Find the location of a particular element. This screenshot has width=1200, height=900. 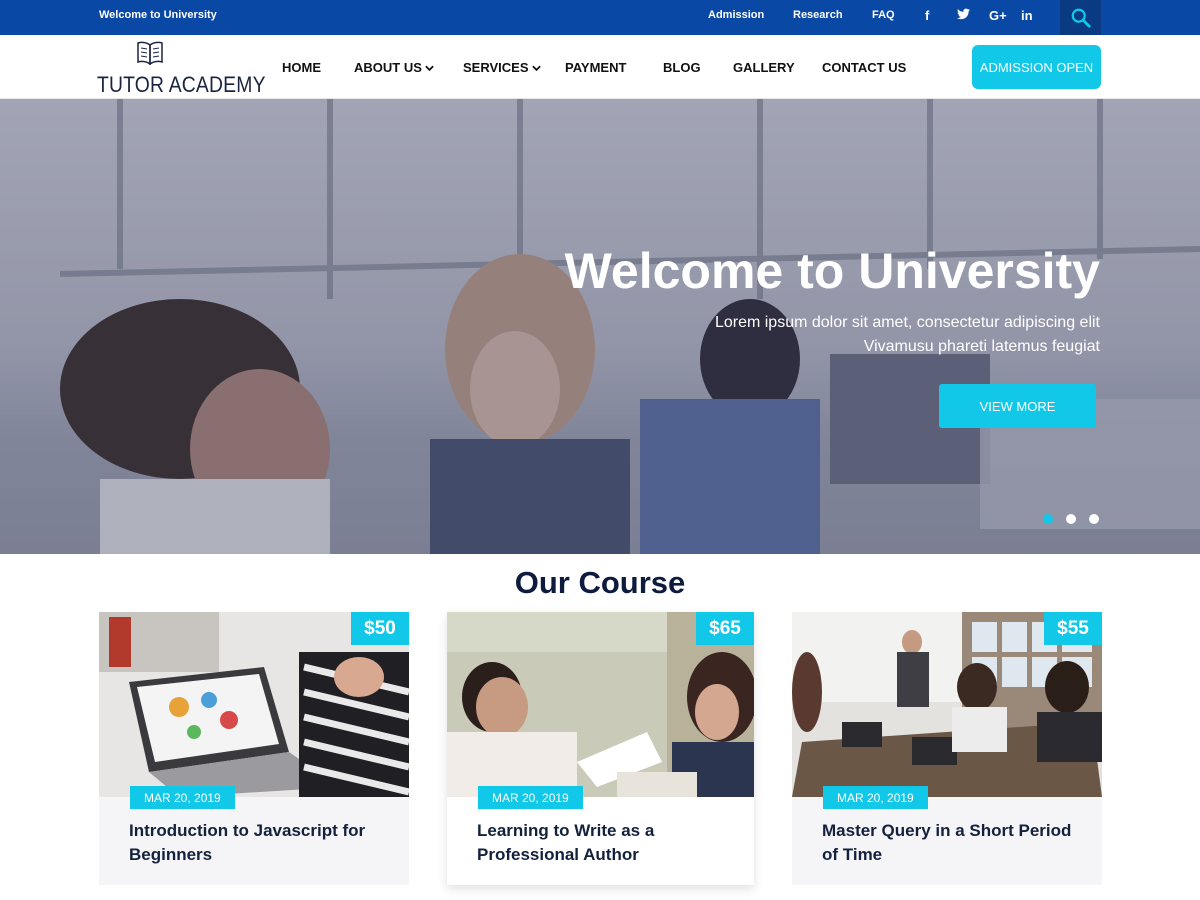

top-bar-welcome-text: Welcome to University is located at coordinates (158, 15).